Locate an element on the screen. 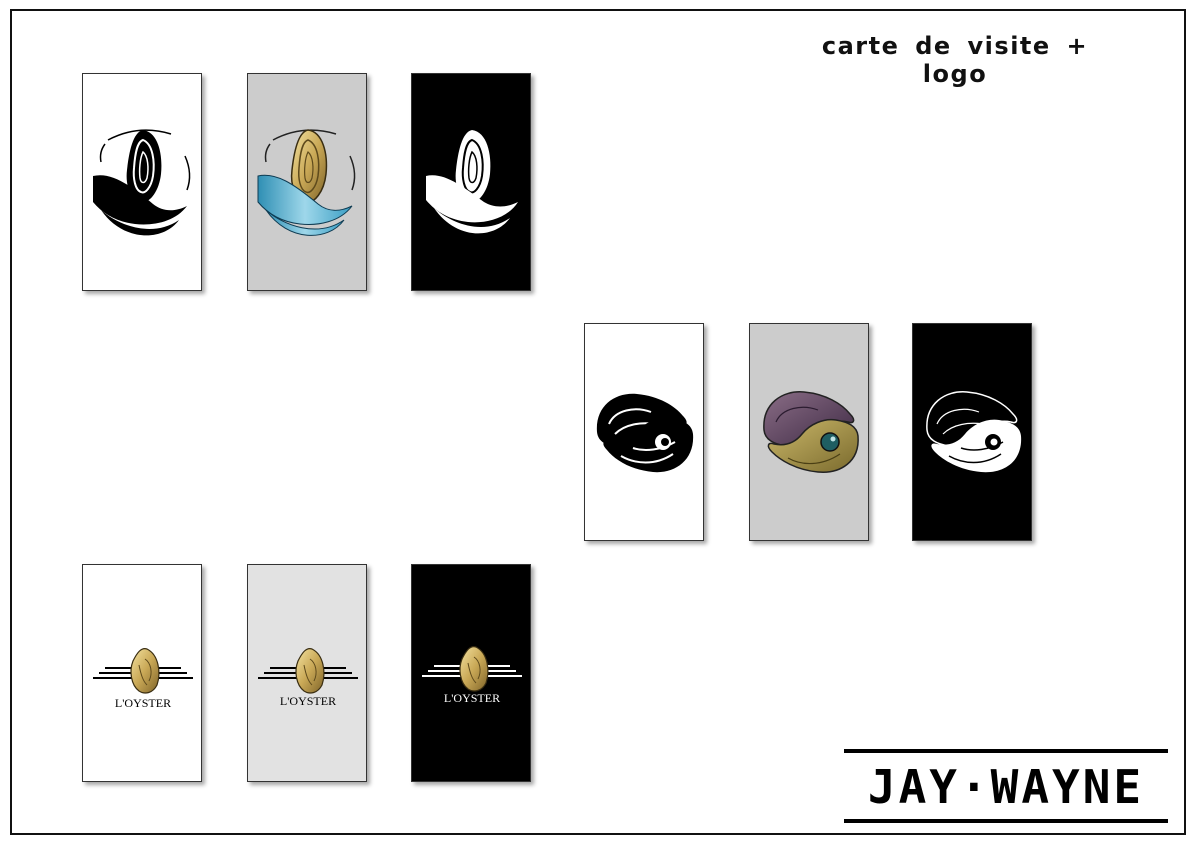 This screenshot has width=1200, height=848. business-card-wave-black is located at coordinates (471, 182).